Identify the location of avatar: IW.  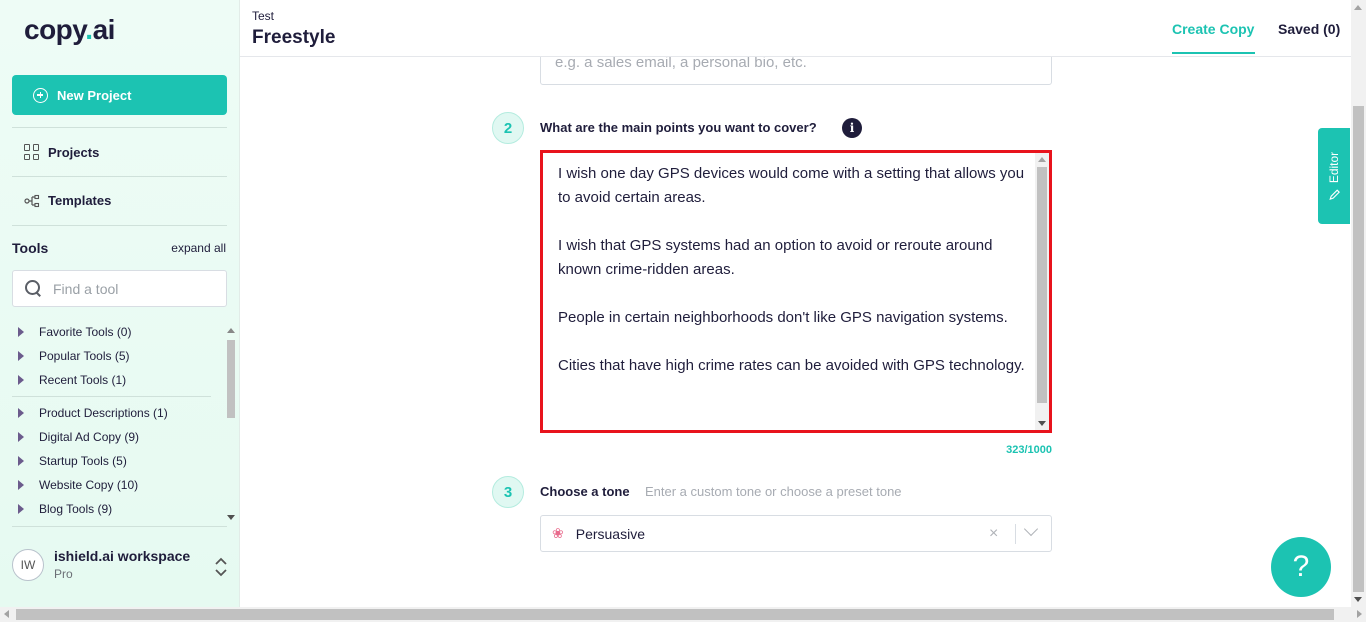
(28, 564).